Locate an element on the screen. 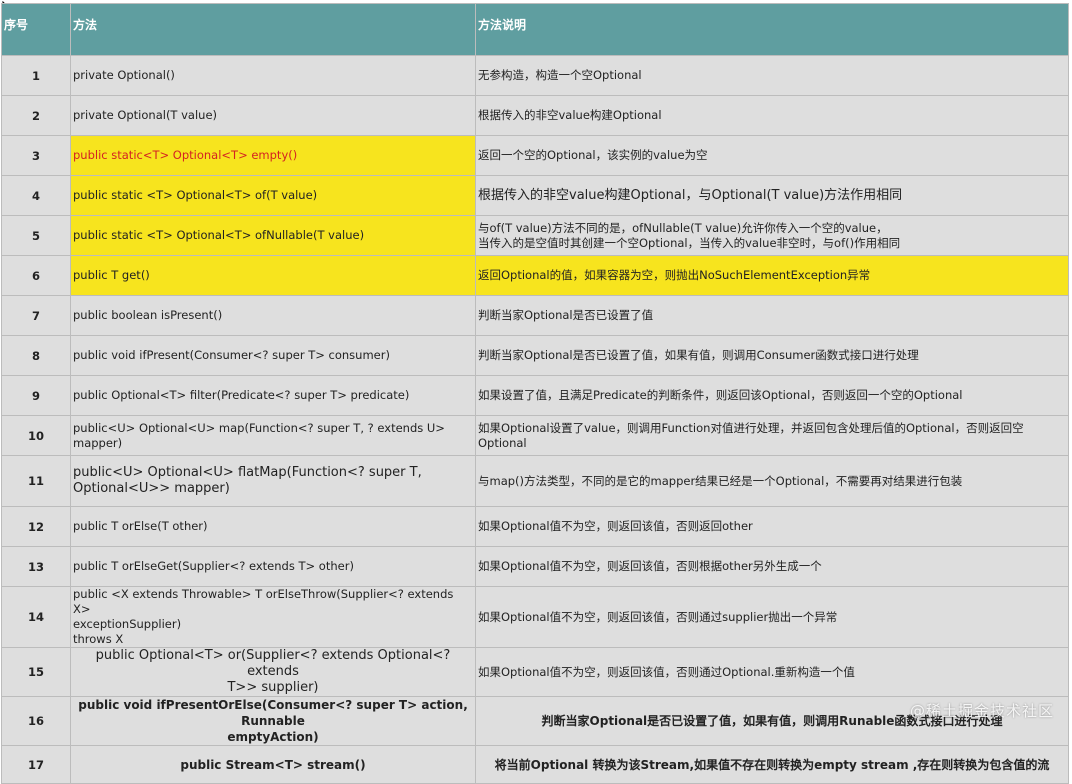 The image size is (1072, 784). row-number: 14 is located at coordinates (36, 617).